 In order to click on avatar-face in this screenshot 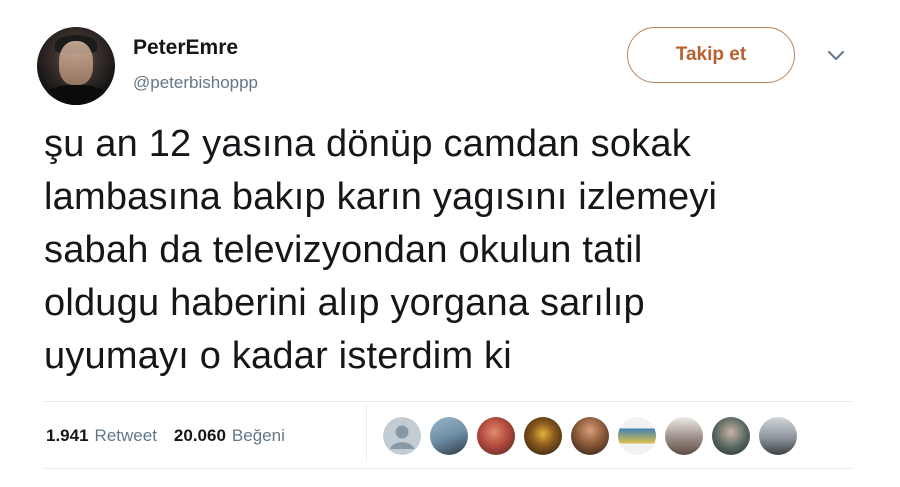, I will do `click(76, 63)`.